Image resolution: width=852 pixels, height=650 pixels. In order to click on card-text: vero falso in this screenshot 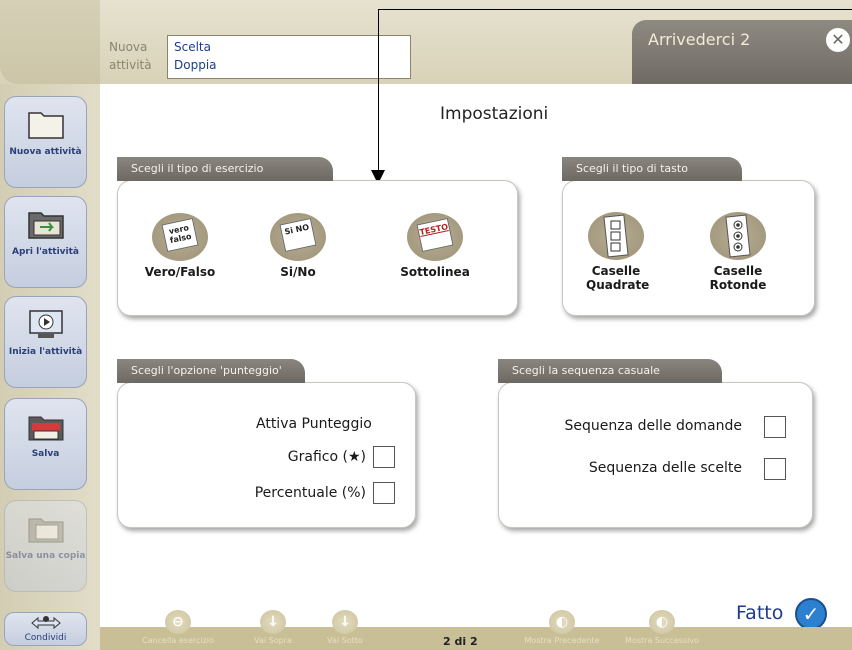, I will do `click(180, 235)`.